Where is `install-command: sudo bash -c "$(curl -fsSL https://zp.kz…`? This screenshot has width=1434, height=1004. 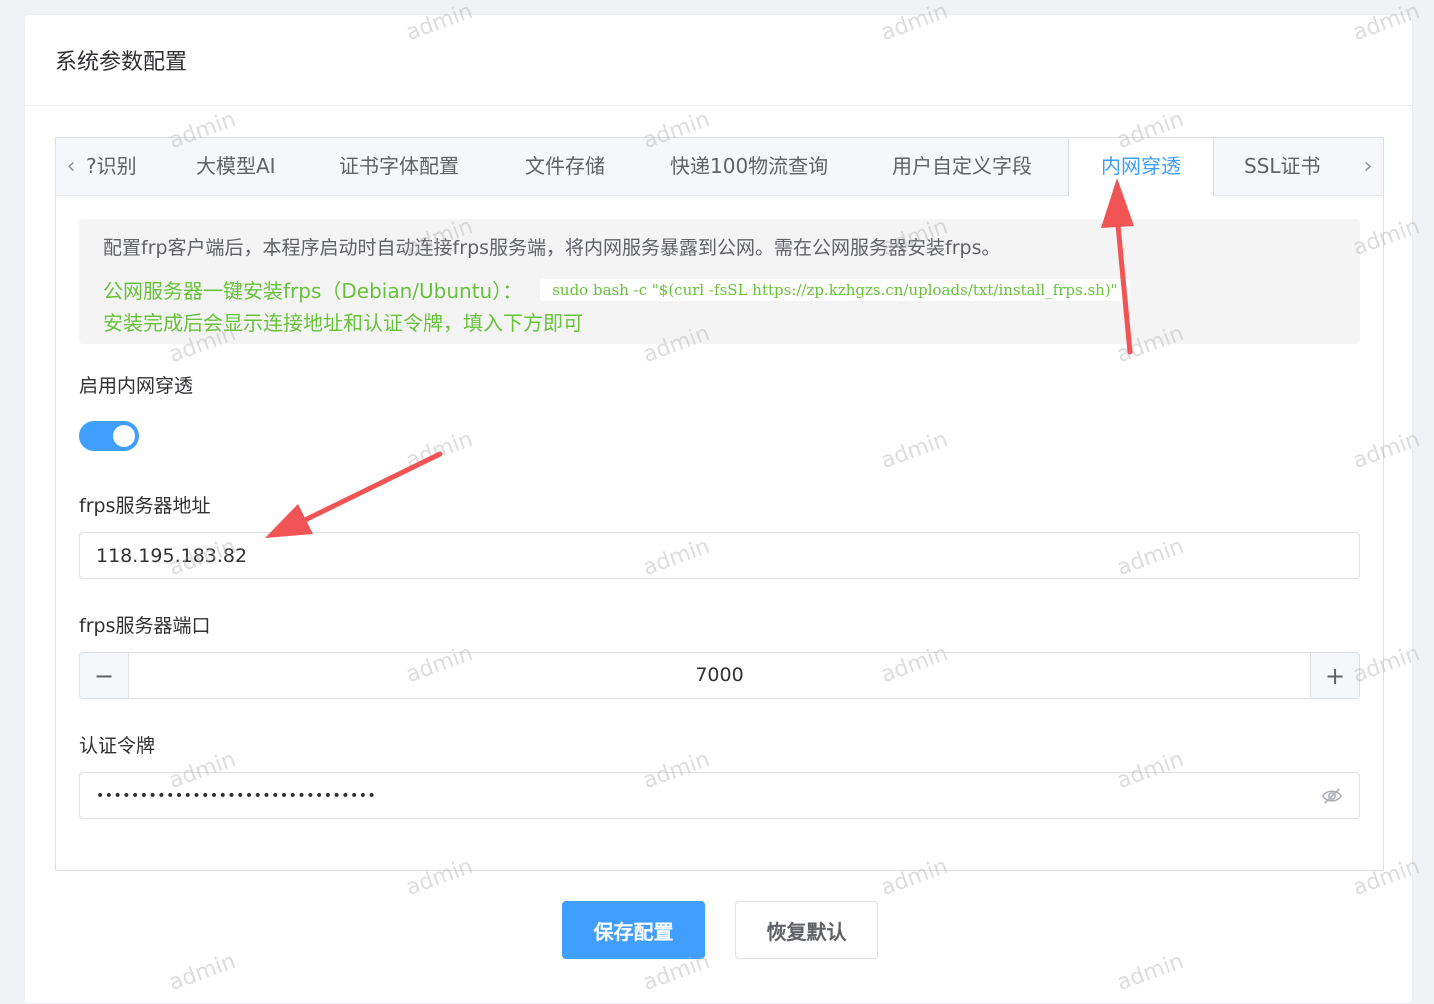 install-command: sudo bash -c "$(curl -fsSL https://zp.kz… is located at coordinates (835, 289).